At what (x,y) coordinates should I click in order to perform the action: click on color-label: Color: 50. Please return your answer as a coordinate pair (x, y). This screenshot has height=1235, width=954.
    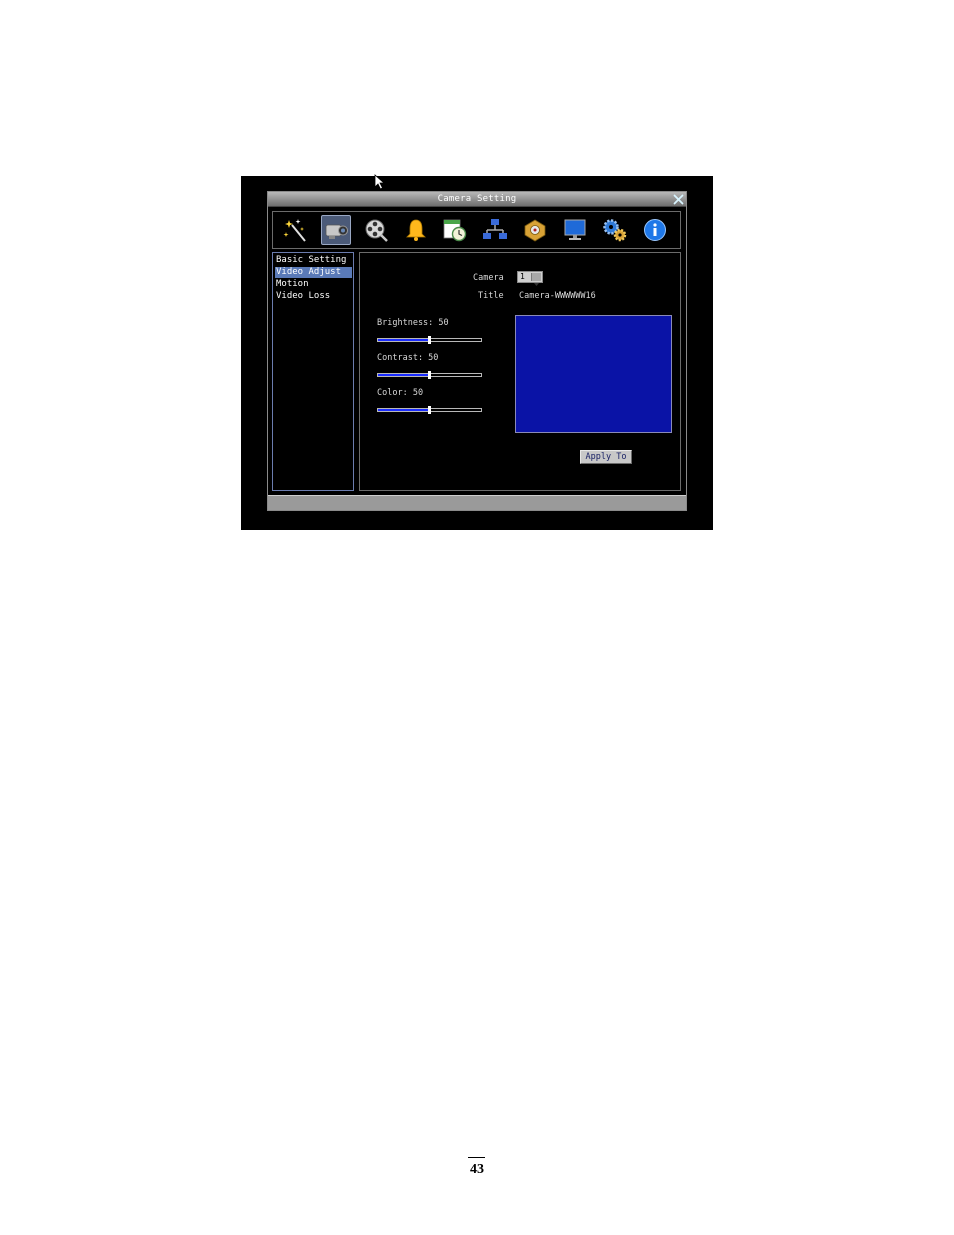
    Looking at the image, I should click on (400, 393).